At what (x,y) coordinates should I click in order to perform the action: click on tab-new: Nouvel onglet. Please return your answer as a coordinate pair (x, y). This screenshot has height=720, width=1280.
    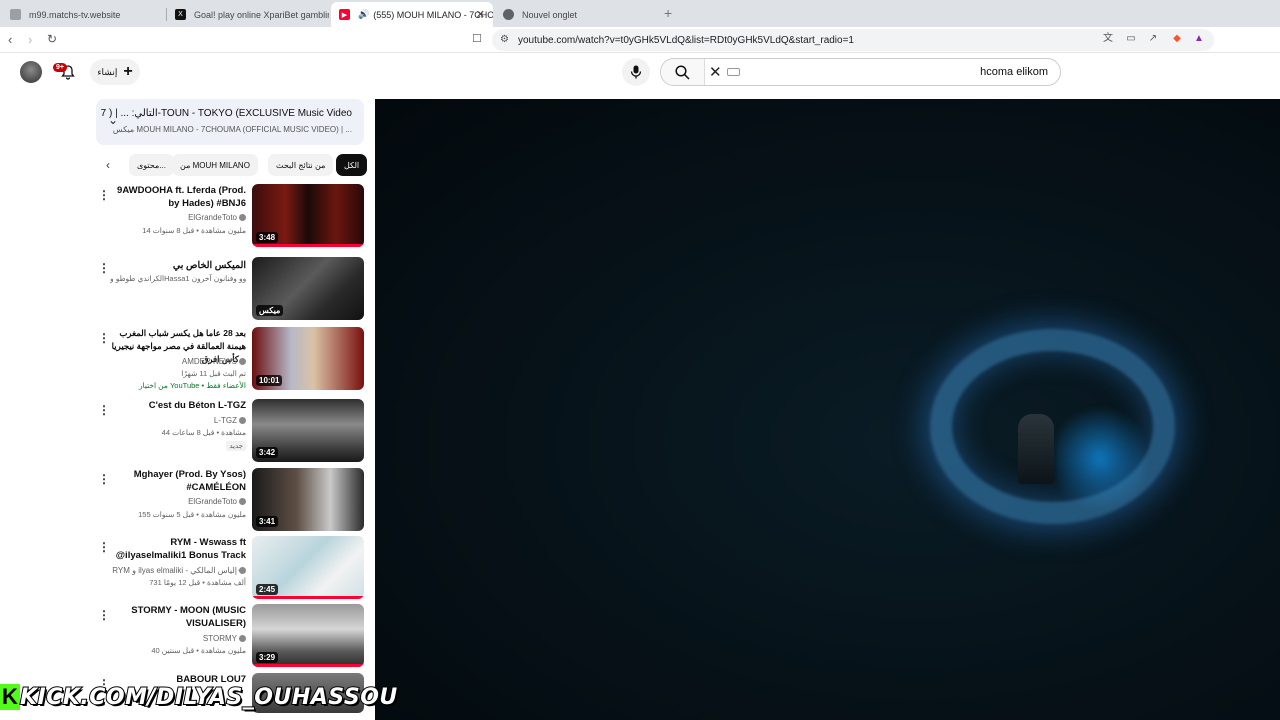
    Looking at the image, I should click on (576, 14).